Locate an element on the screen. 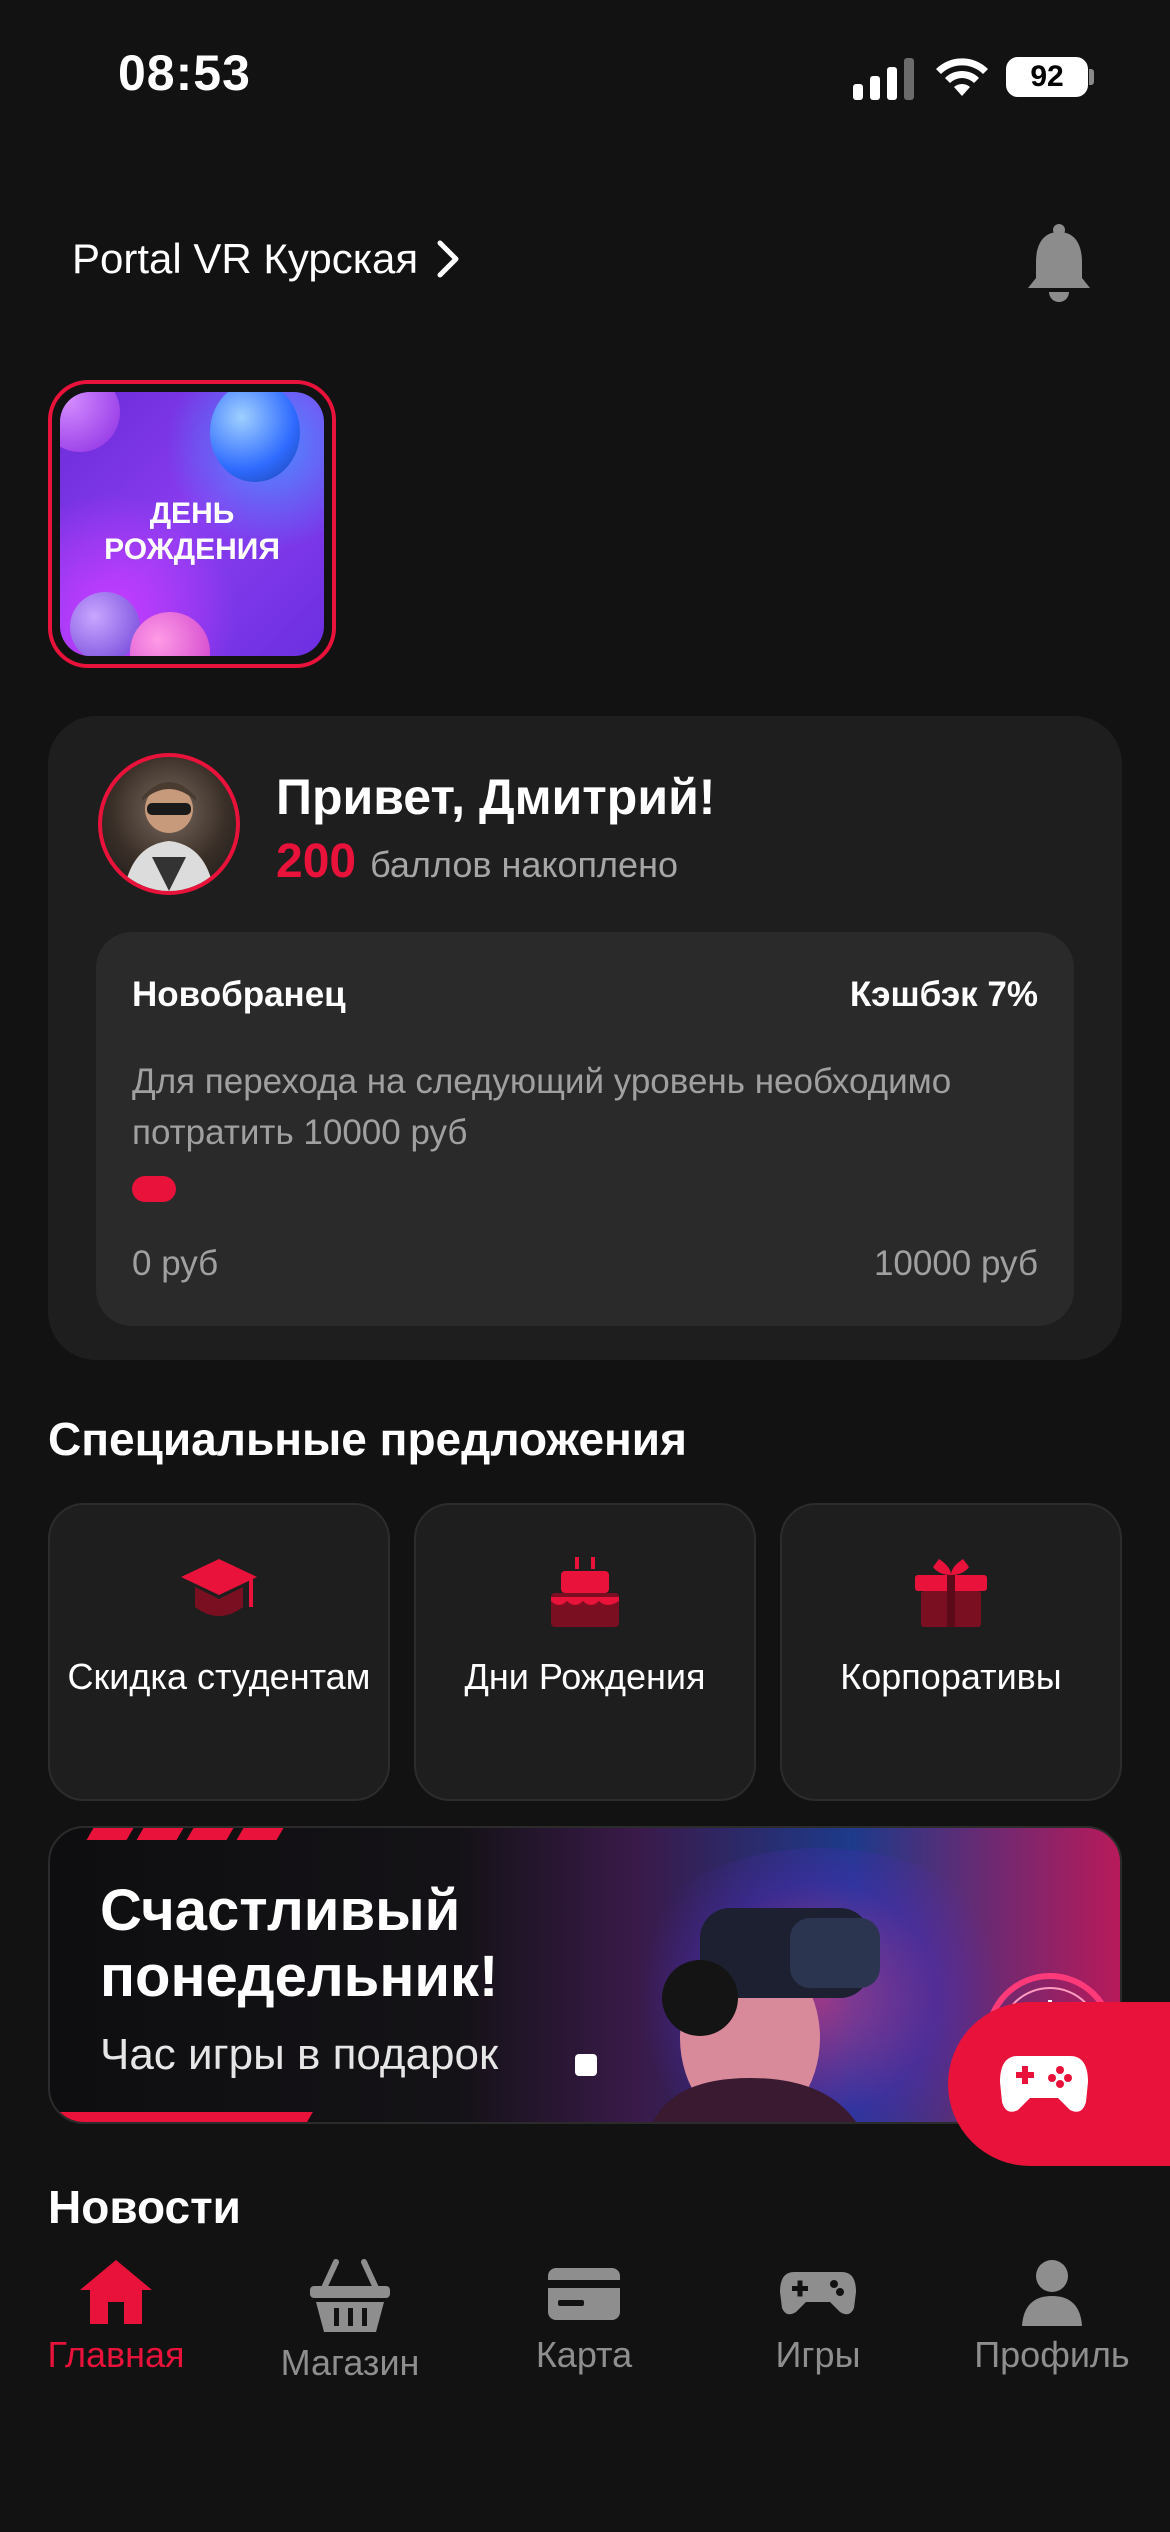 The height and width of the screenshot is (2532, 1170). nav-label: Игры is located at coordinates (818, 2354).